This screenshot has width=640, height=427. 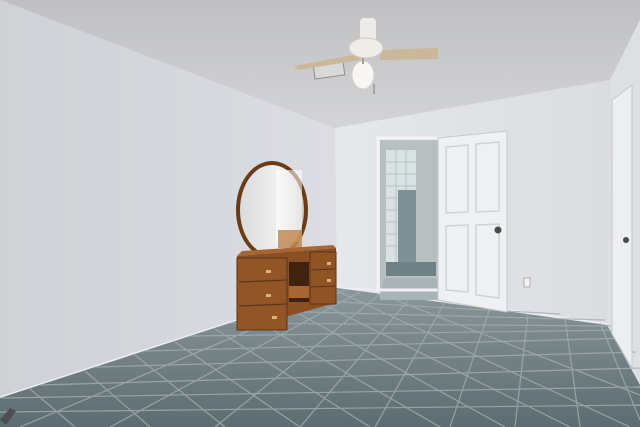 What do you see at coordinates (527, 282) in the screenshot?
I see `wall-outlet` at bounding box center [527, 282].